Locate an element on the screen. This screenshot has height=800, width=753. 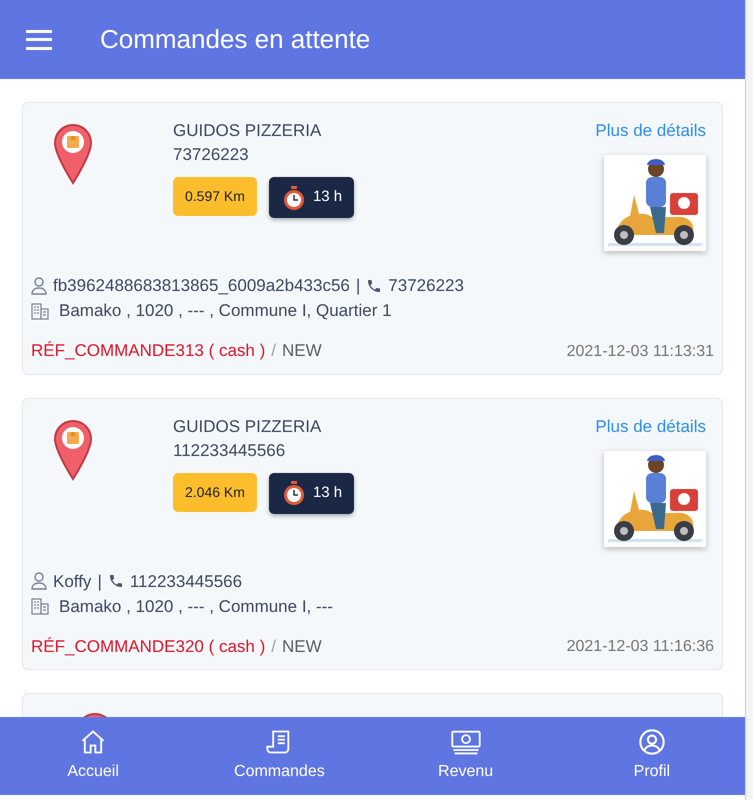
nav-label: Commandes is located at coordinates (279, 772).